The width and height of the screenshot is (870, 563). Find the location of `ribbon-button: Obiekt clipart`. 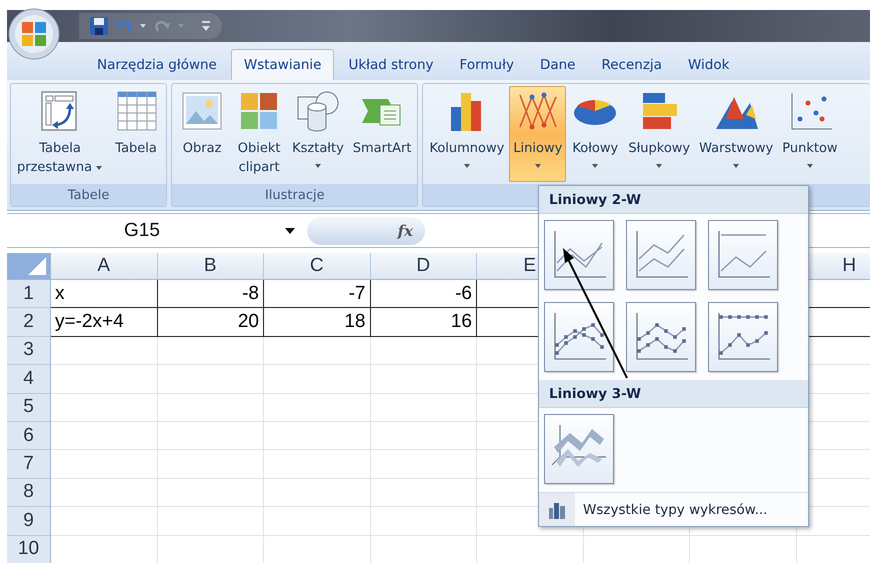

ribbon-button: Obiekt clipart is located at coordinates (259, 134).